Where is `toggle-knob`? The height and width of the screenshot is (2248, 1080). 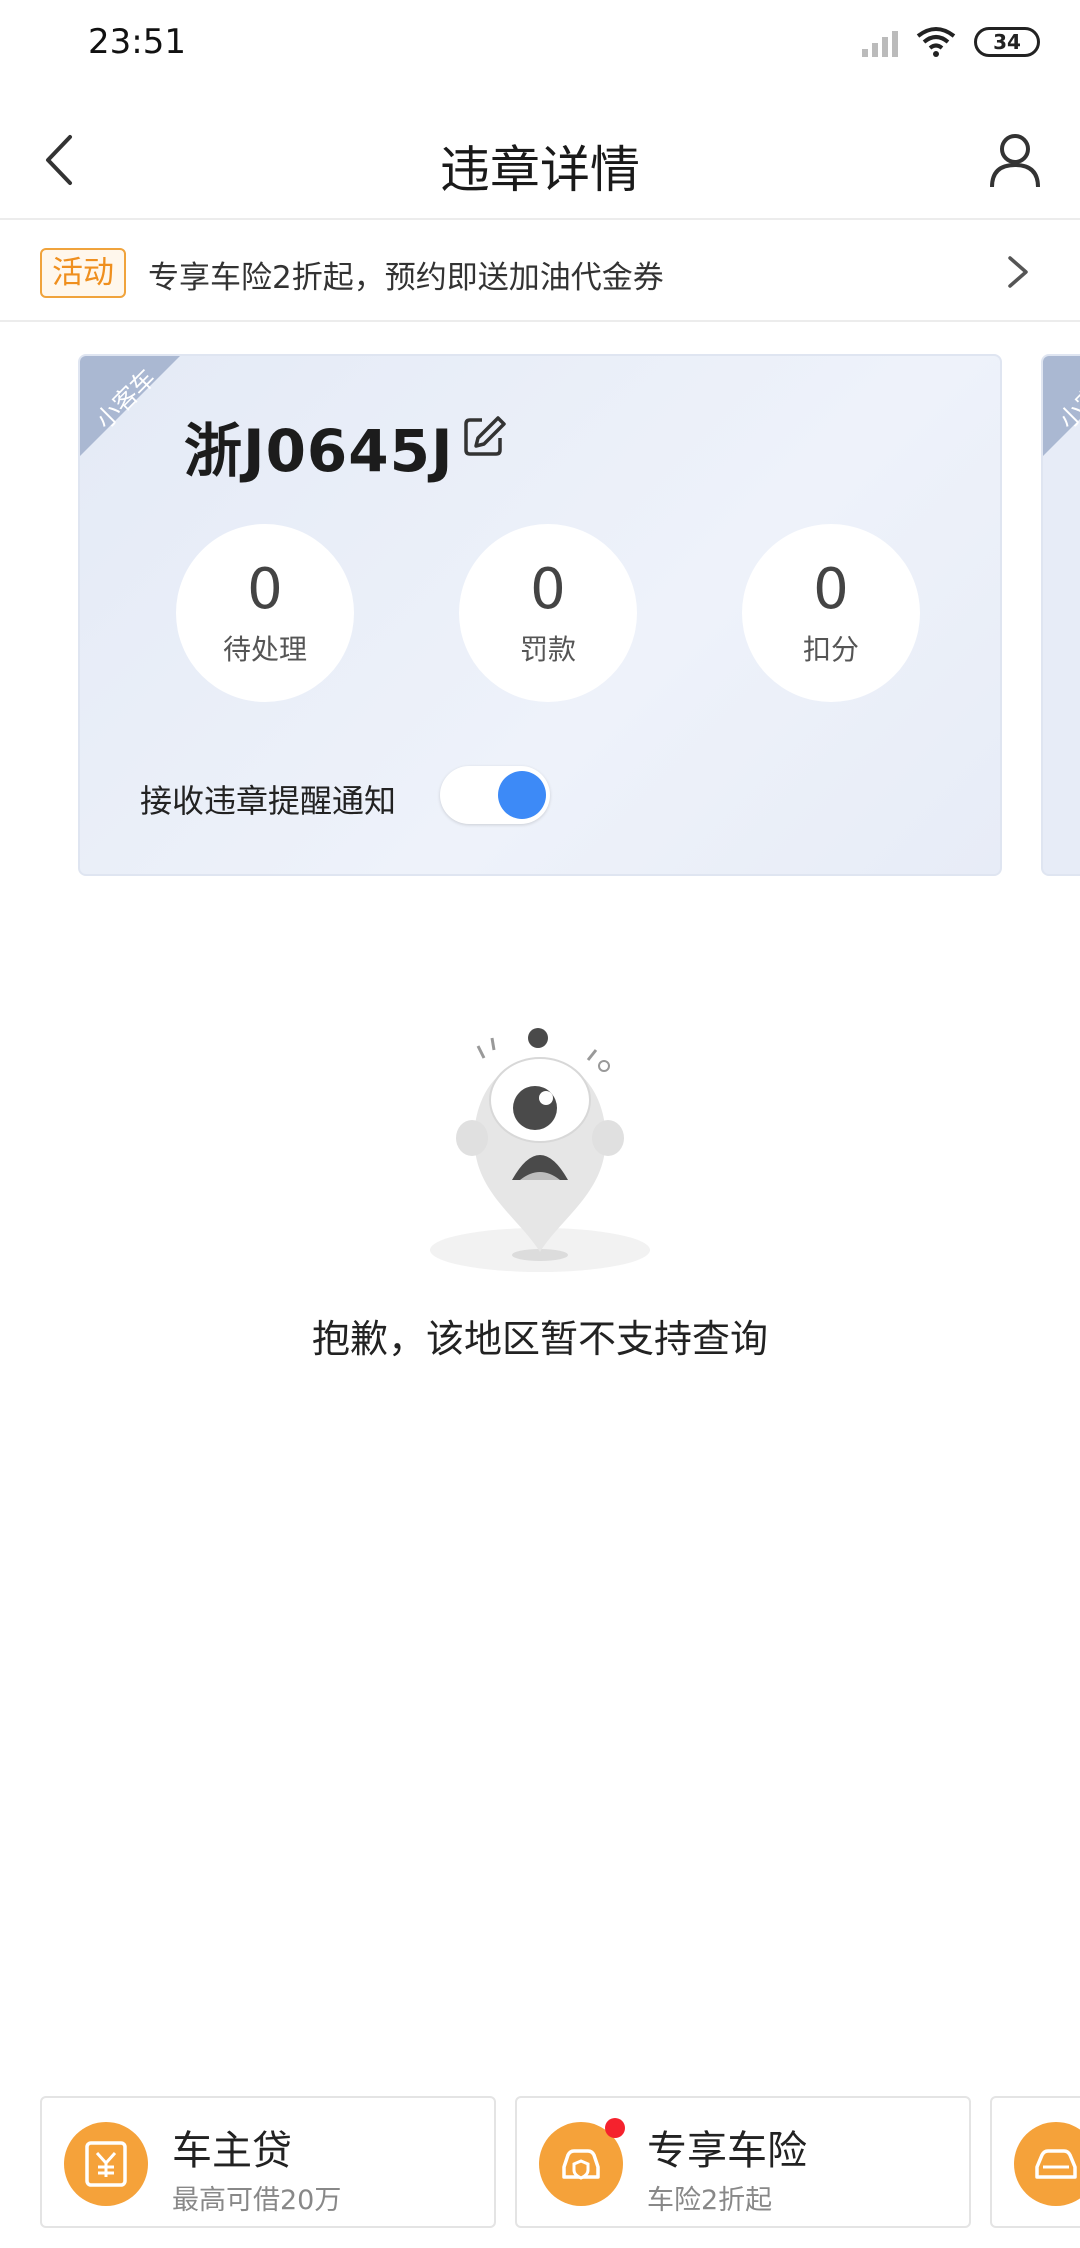 toggle-knob is located at coordinates (522, 795).